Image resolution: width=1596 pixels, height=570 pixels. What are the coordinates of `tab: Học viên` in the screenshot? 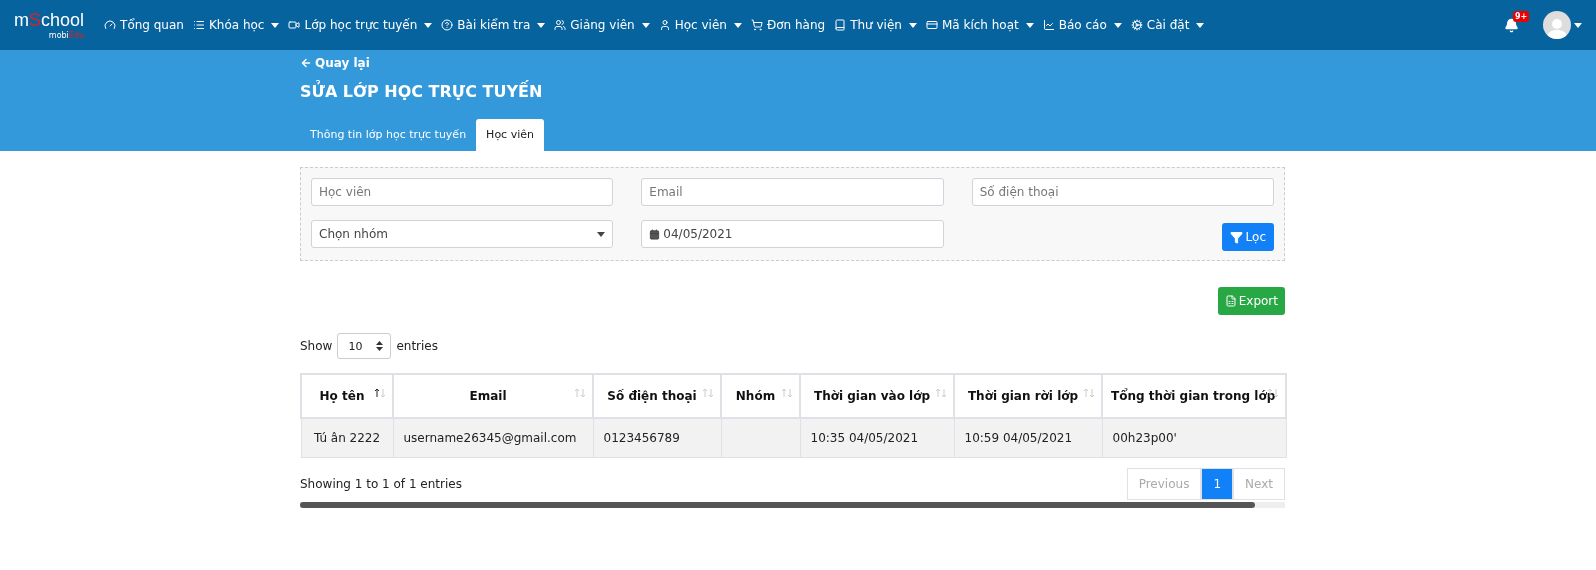 It's located at (510, 135).